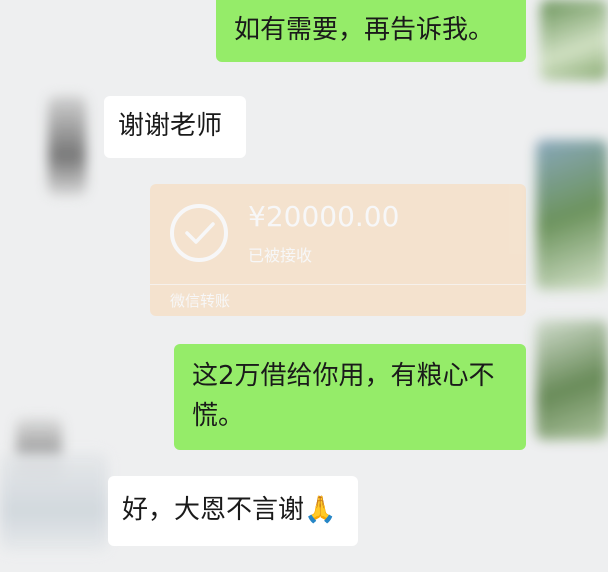 Image resolution: width=608 pixels, height=572 pixels. Describe the element at coordinates (229, 510) in the screenshot. I see `message-text: 好，大恩不言谢🙏` at that location.